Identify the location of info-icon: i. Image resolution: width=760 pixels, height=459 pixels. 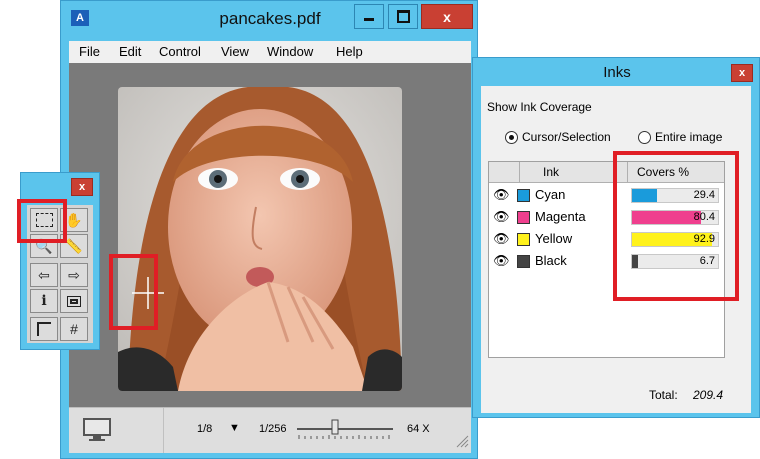
(44, 301).